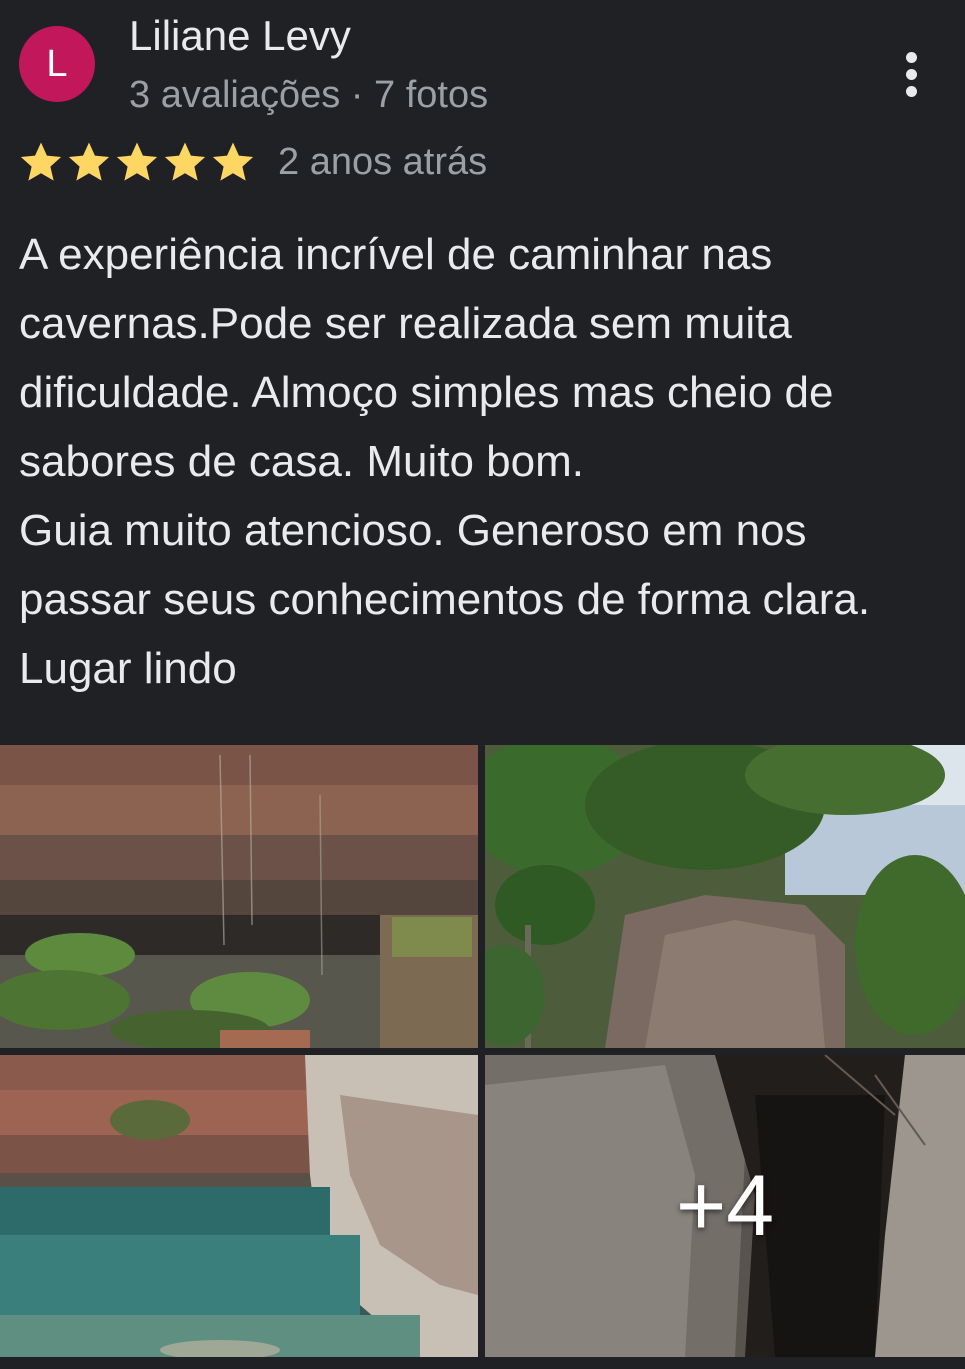  I want to click on reviewer-stats: 3 avaliações · 7 fotos, so click(309, 95).